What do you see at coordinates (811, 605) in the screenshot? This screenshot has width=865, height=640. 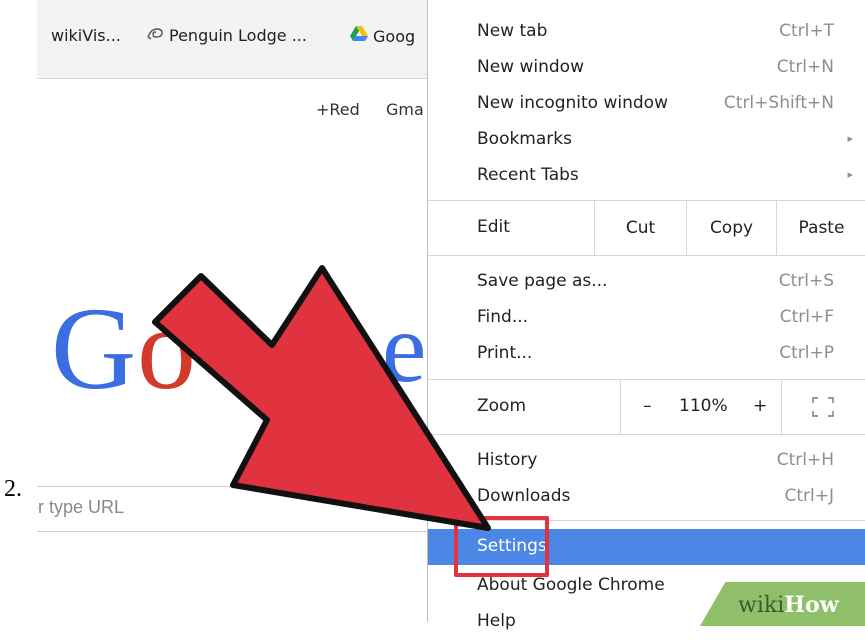 I see `watermark-suffix: How` at bounding box center [811, 605].